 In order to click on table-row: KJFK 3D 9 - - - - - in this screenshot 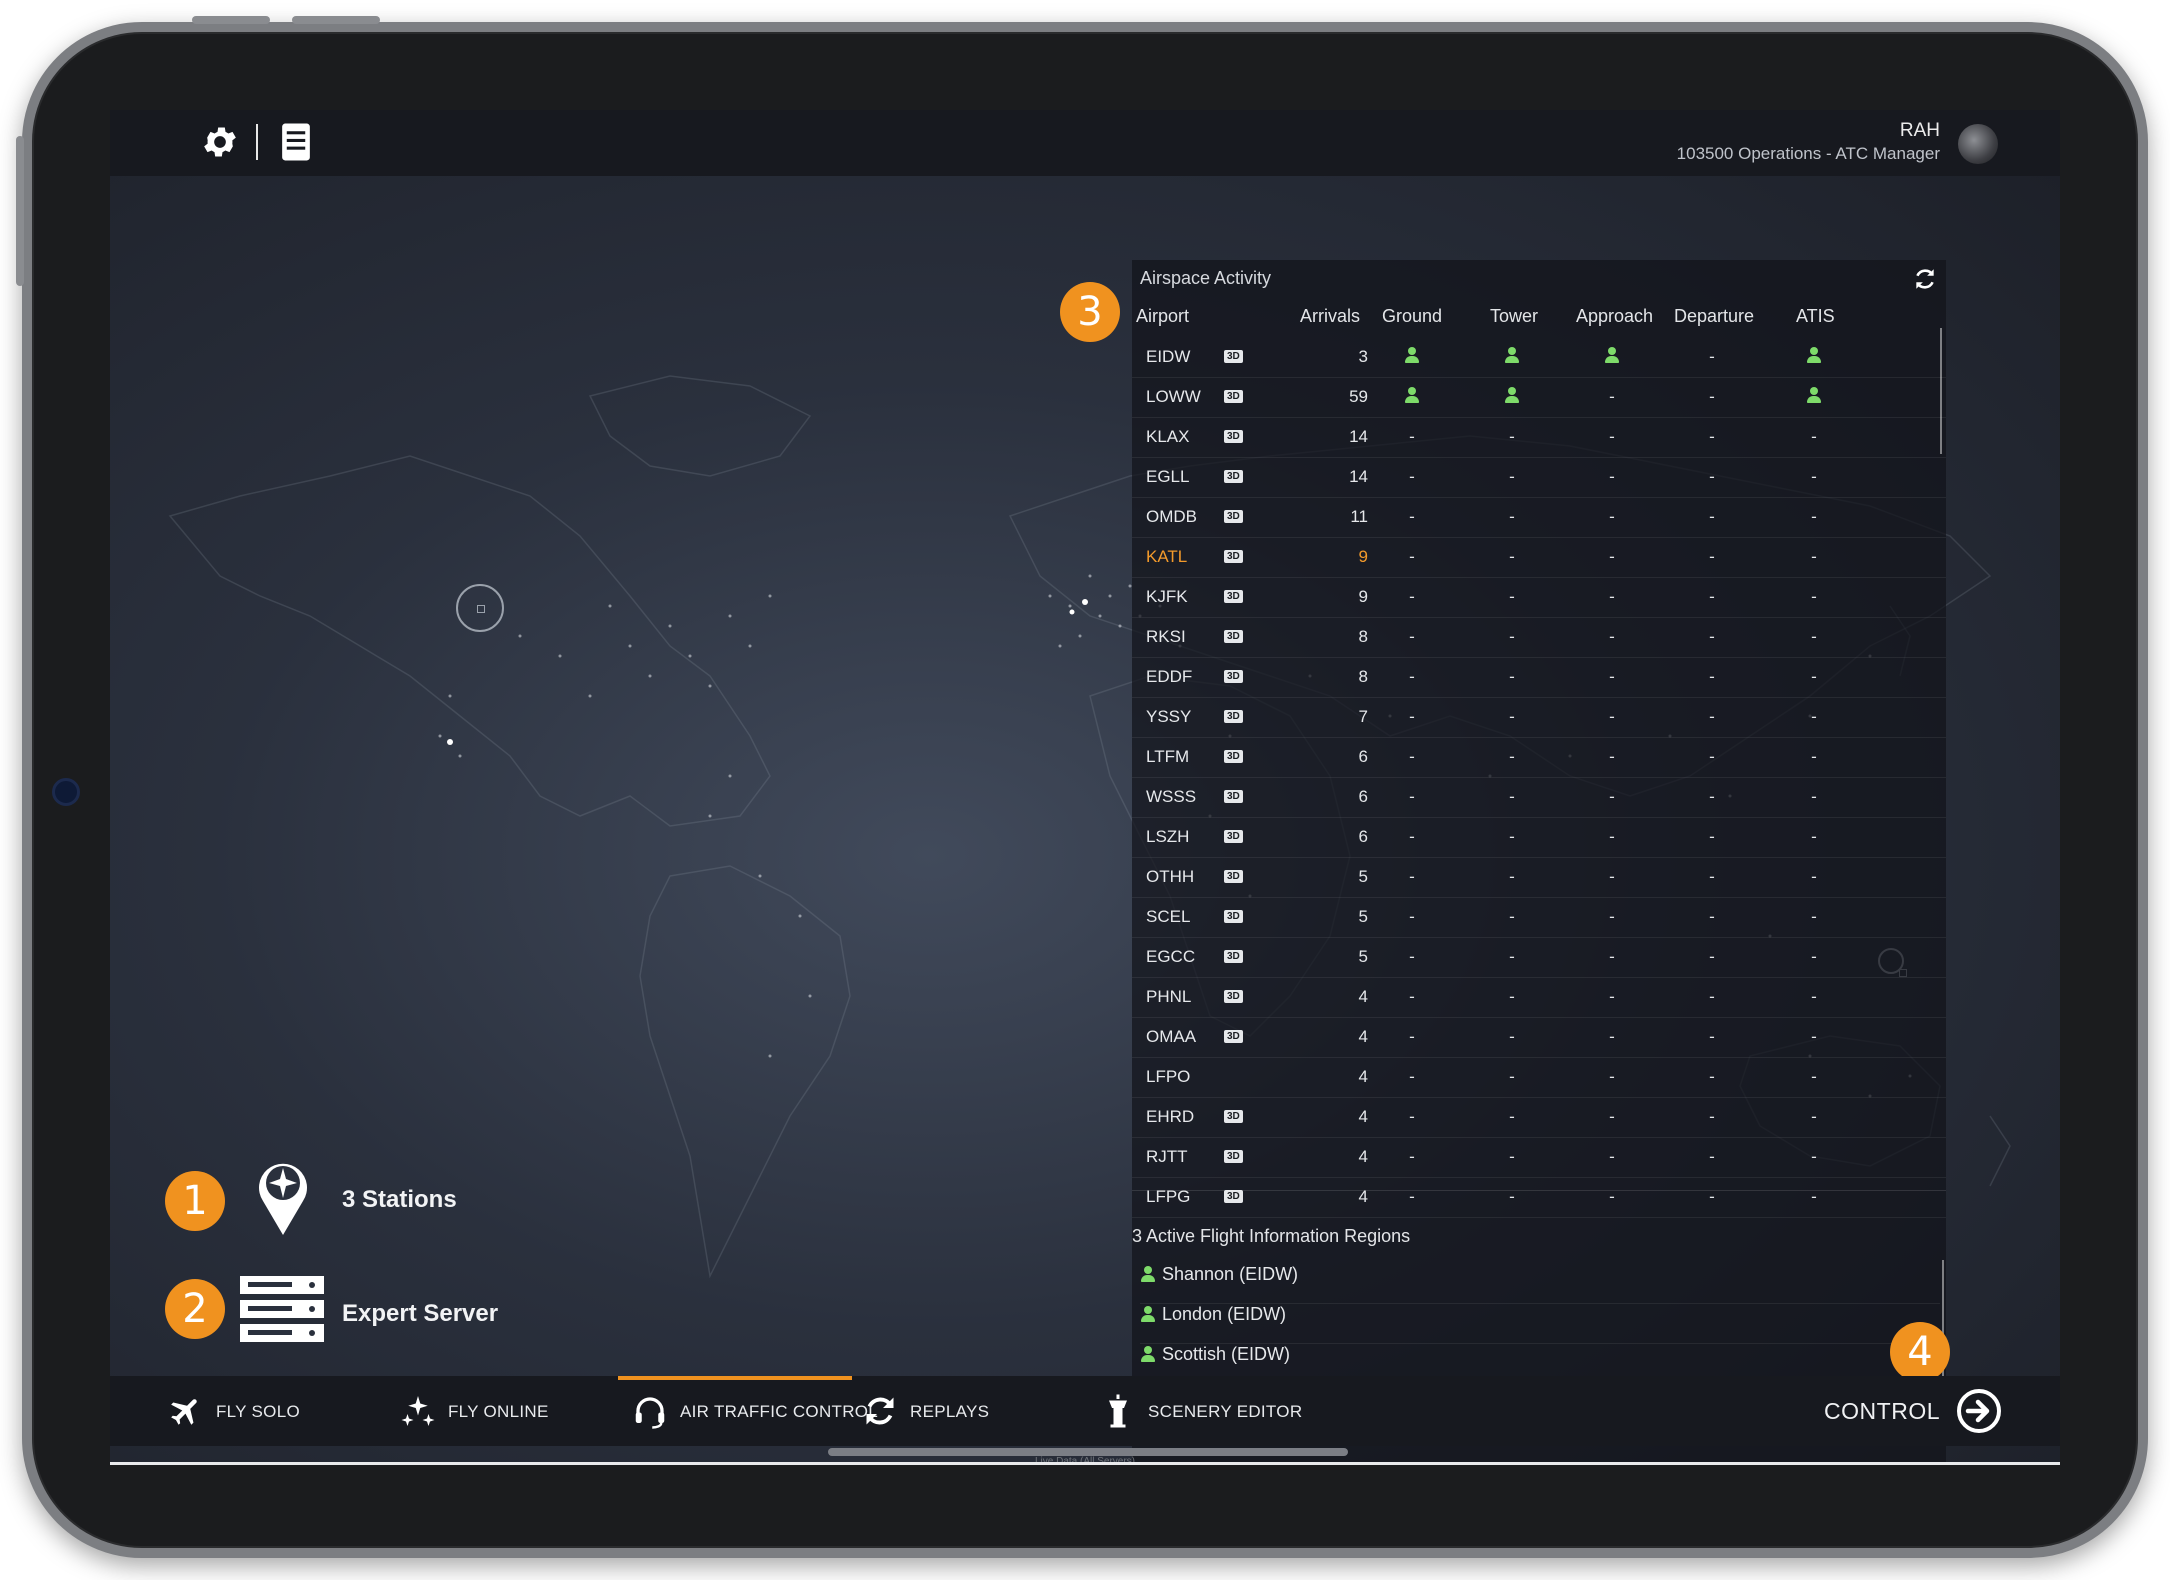, I will do `click(1539, 598)`.